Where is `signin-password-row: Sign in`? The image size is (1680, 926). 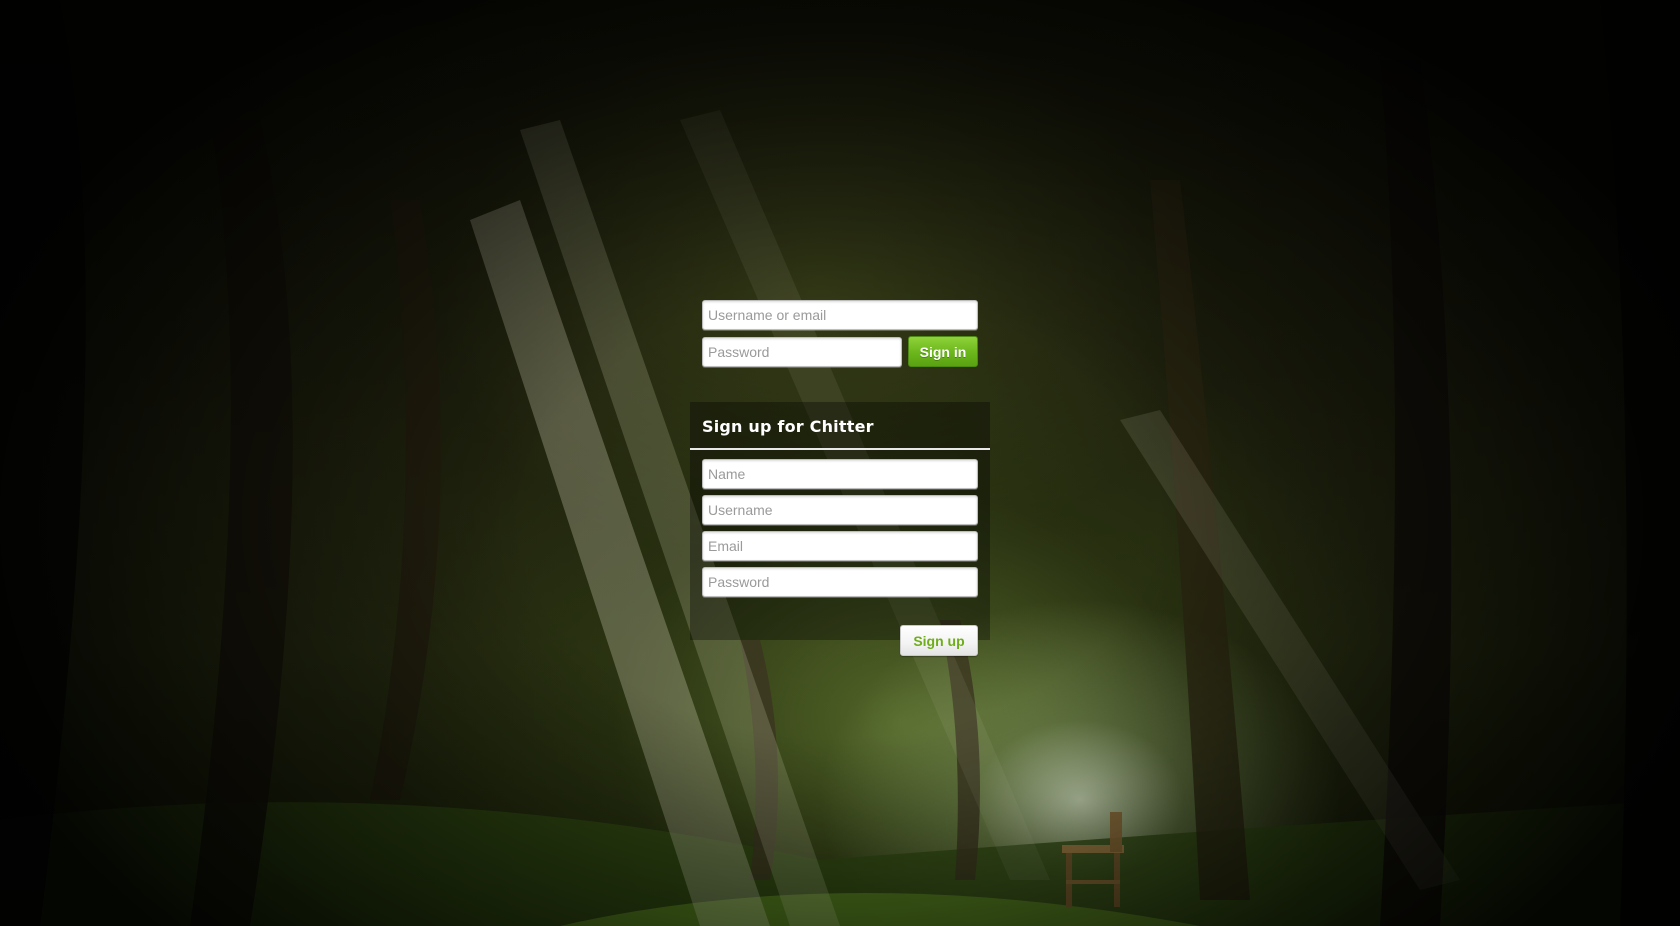
signin-password-row: Sign in is located at coordinates (840, 351).